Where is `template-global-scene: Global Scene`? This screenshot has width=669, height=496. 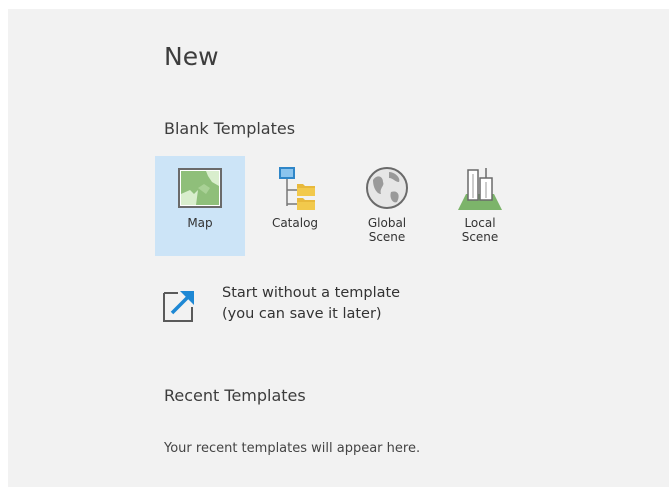
template-global-scene: Global Scene is located at coordinates (387, 206).